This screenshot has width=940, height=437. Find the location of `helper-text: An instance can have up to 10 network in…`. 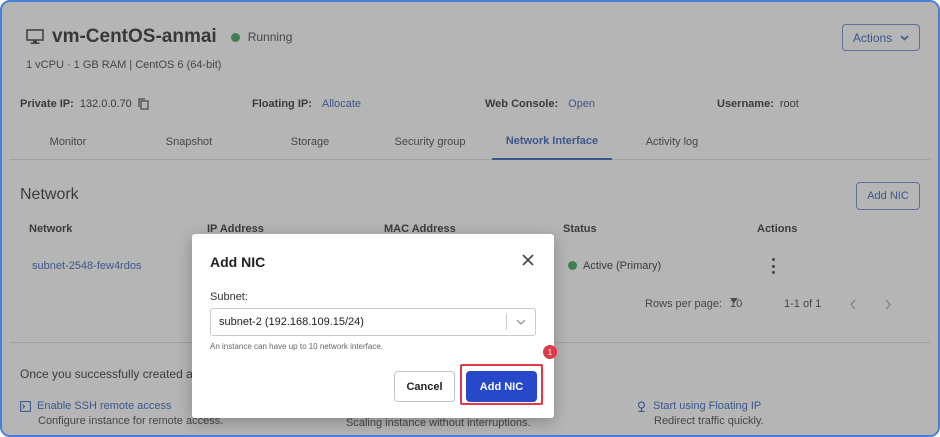

helper-text: An instance can have up to 10 network in… is located at coordinates (296, 346).